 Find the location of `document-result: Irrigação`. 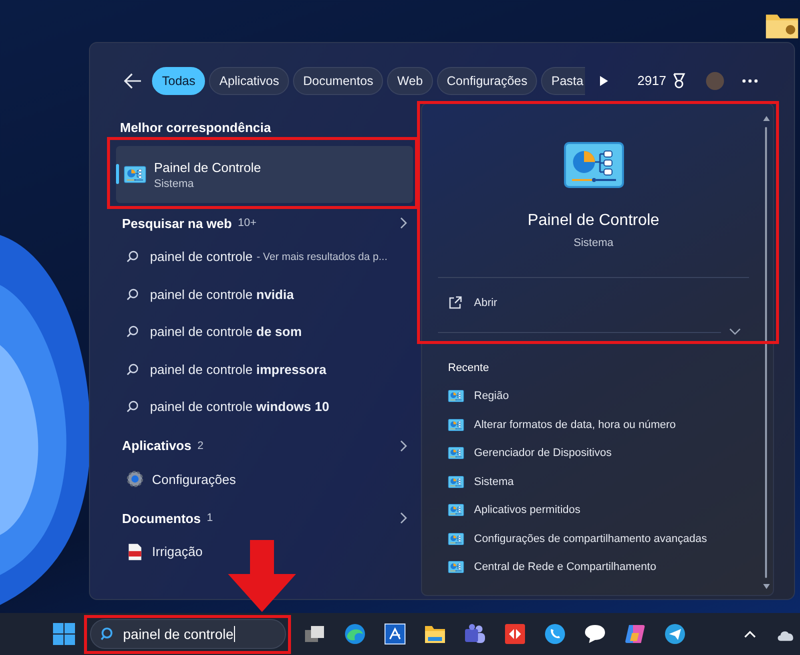

document-result: Irrigação is located at coordinates (177, 552).